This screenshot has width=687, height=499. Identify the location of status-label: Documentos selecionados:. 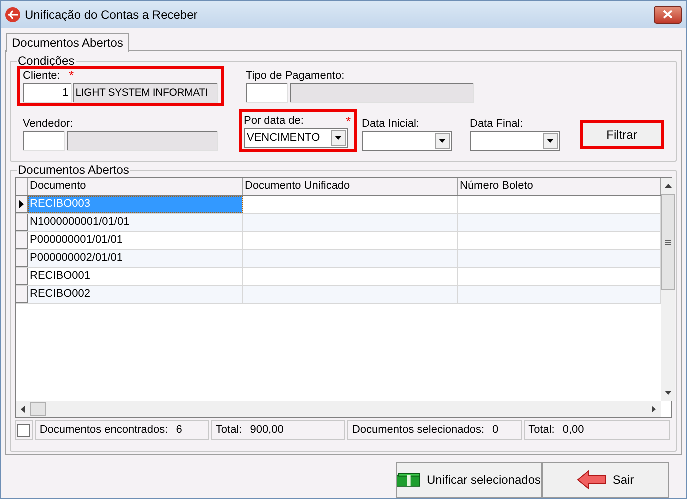
(418, 430).